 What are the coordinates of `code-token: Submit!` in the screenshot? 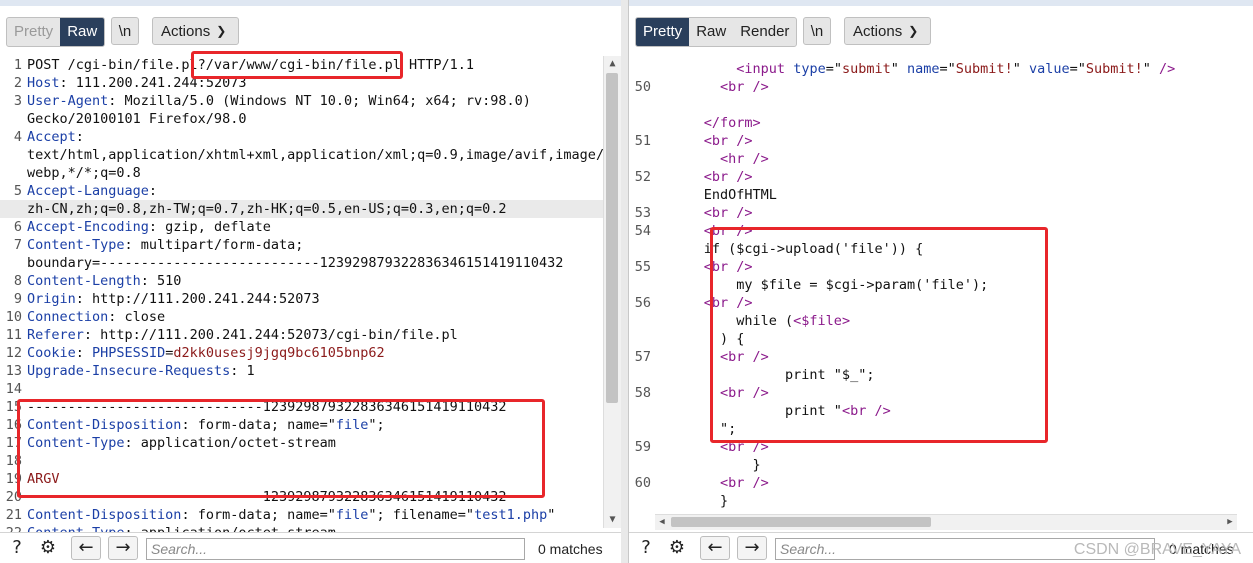 It's located at (984, 69).